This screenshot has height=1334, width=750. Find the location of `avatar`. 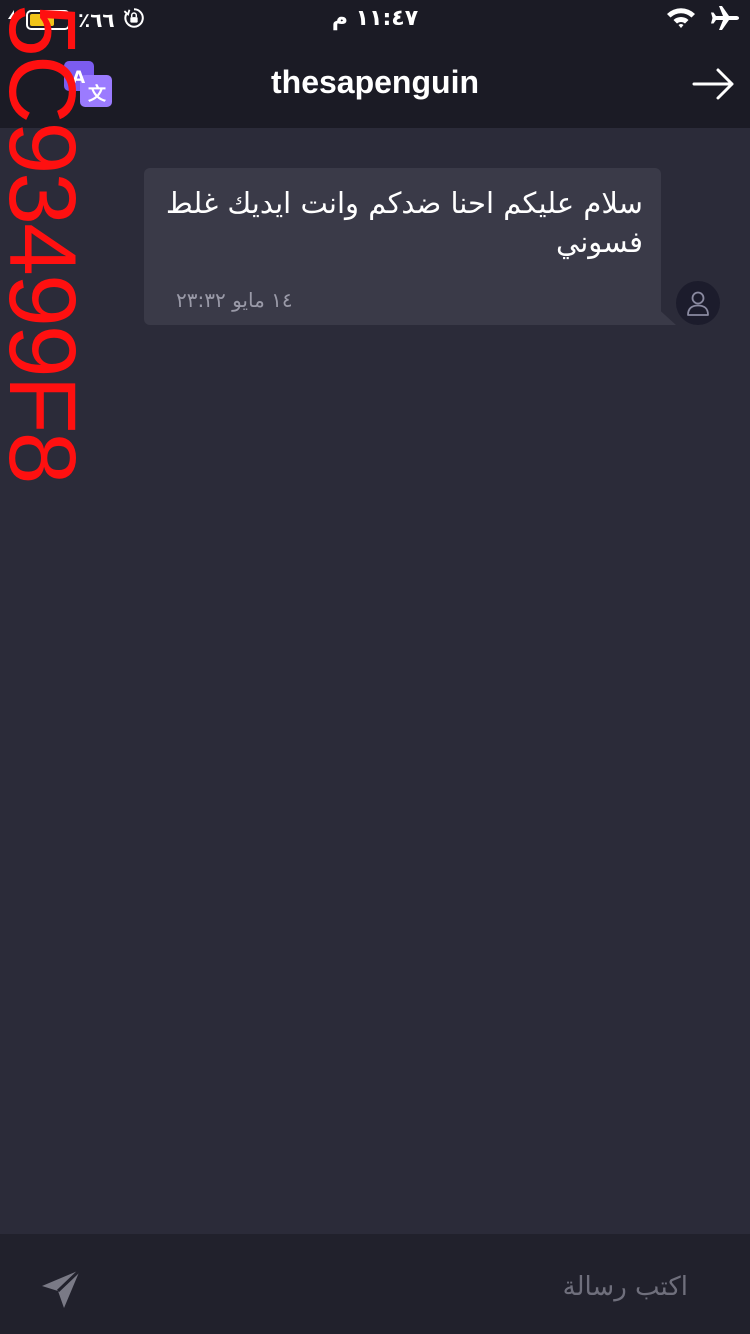

avatar is located at coordinates (698, 303).